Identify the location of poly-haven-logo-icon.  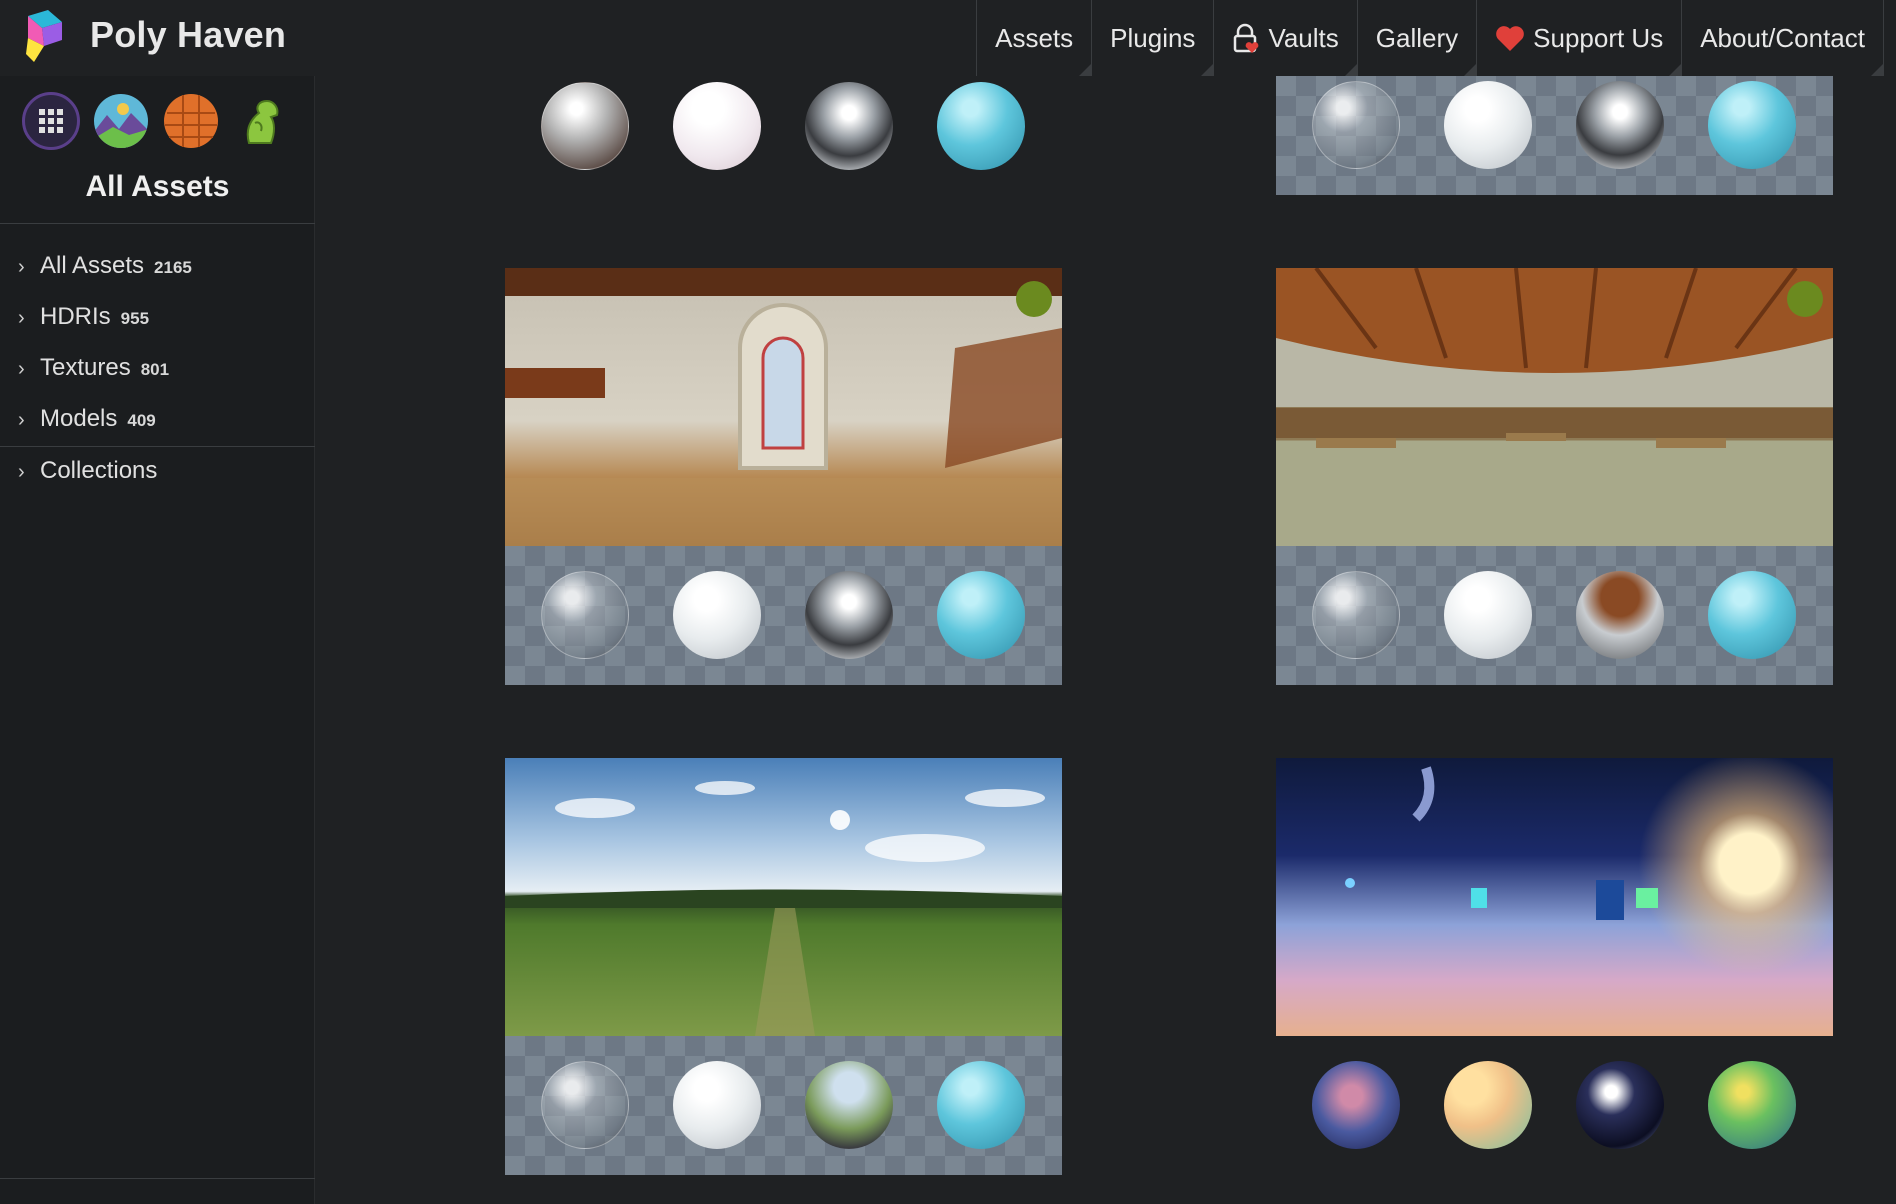
(44, 37).